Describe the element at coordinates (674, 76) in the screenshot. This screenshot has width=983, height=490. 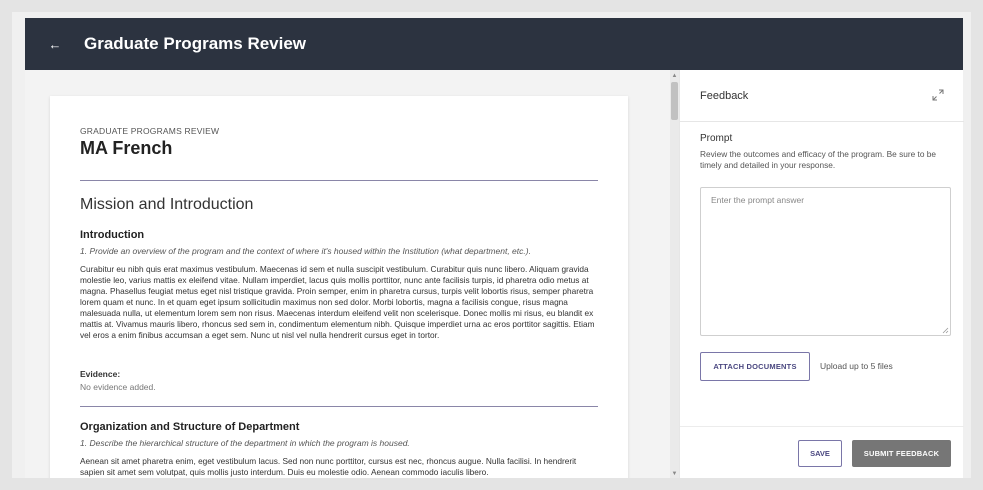
I see `scroll-up-arrow-icon: ▲` at that location.